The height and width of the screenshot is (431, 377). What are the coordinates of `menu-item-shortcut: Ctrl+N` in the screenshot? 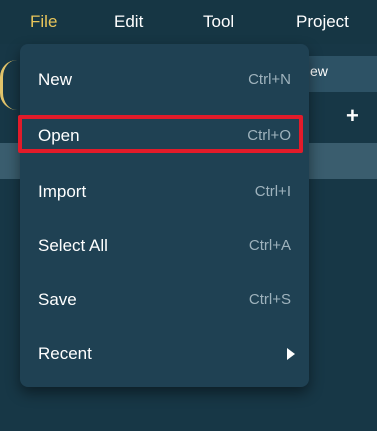 It's located at (269, 79).